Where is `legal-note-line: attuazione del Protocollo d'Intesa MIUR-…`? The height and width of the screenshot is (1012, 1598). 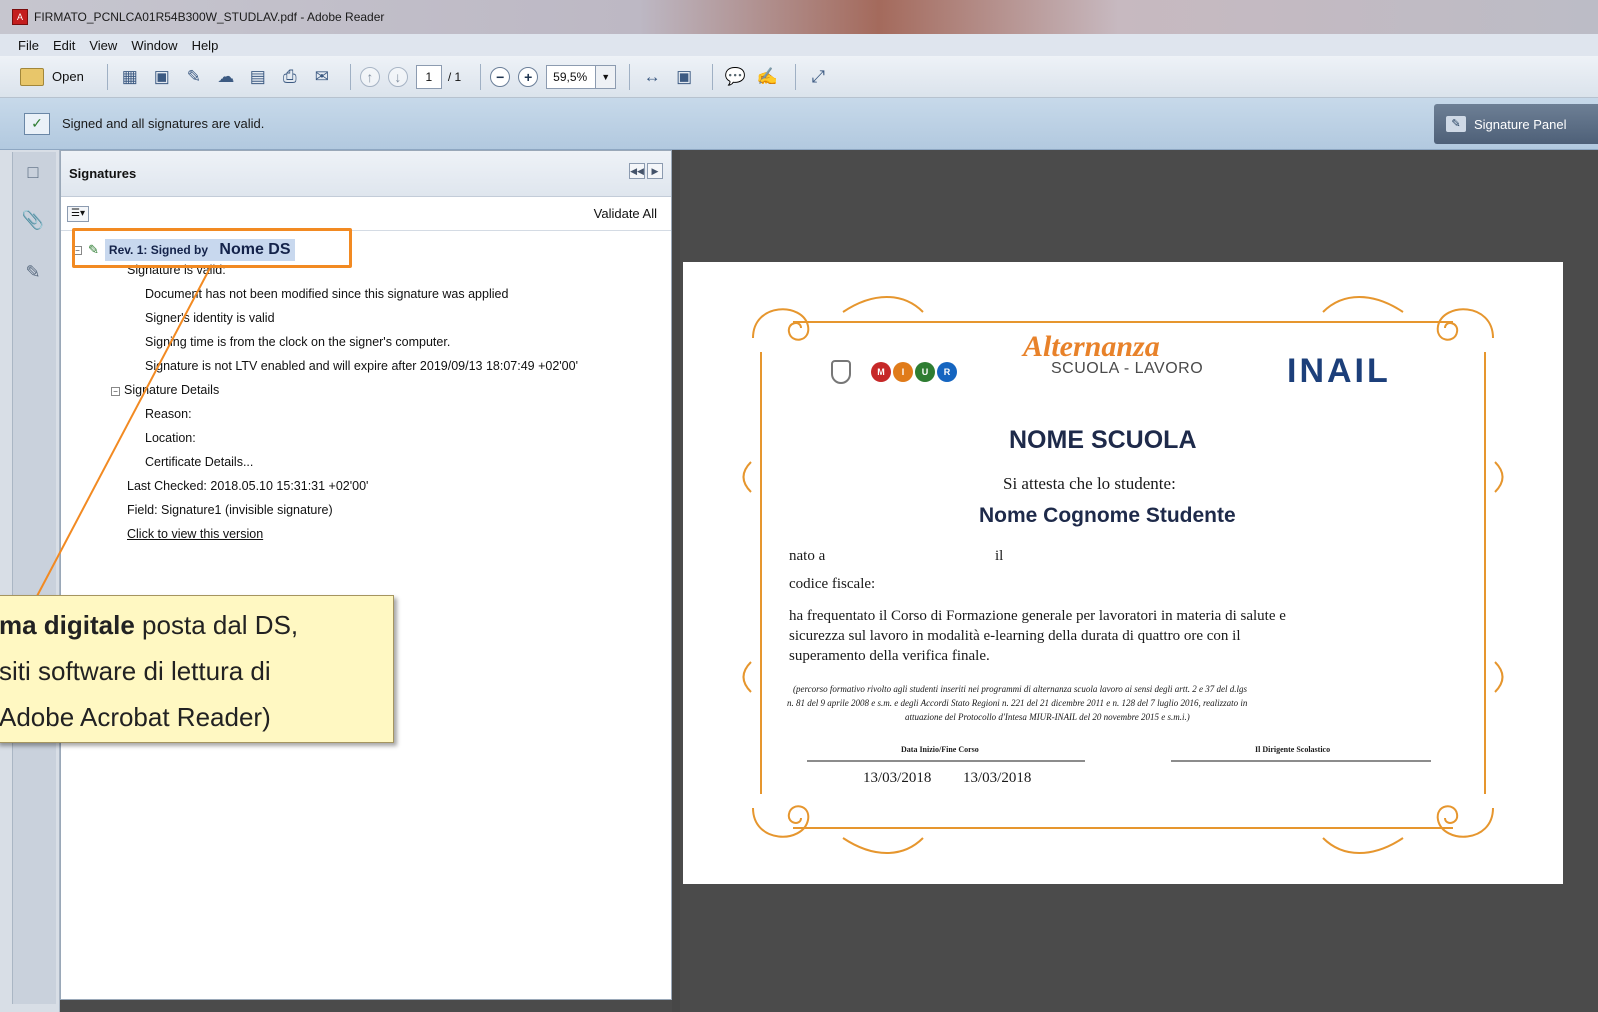
legal-note-line: attuazione del Protocollo d'Intesa MIUR-… is located at coordinates (1047, 717).